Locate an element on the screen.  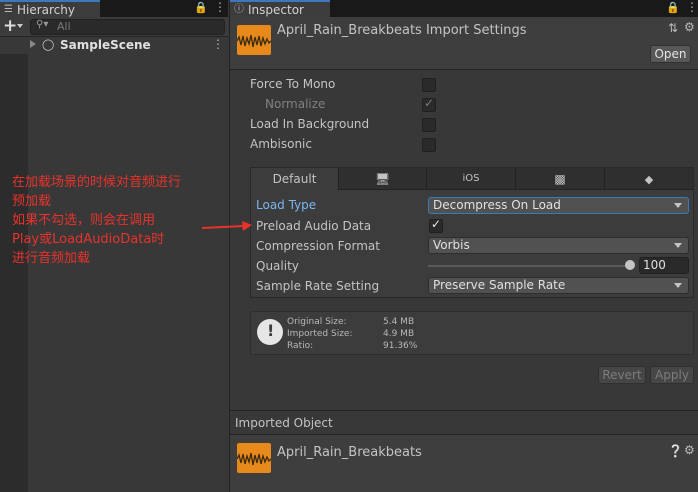
html5-icon: ◆ is located at coordinates (649, 179).